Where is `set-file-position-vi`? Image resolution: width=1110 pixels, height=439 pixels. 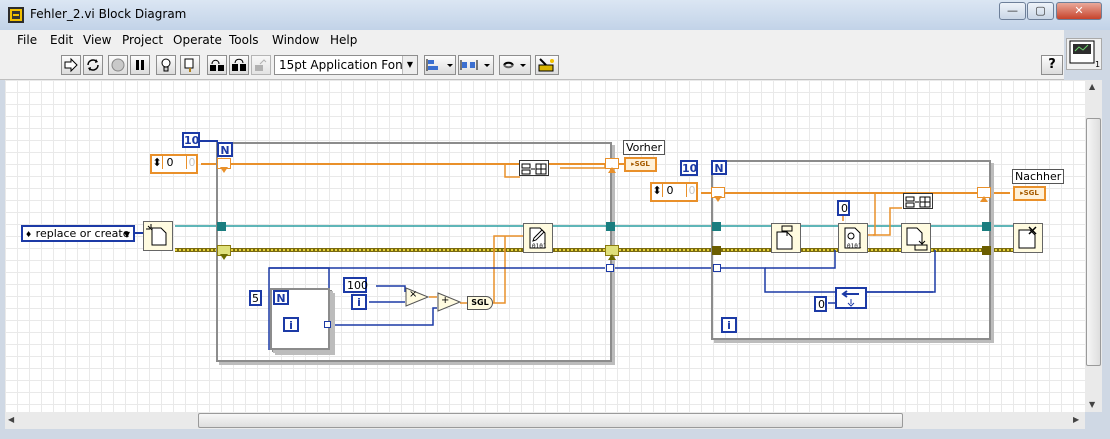 set-file-position-vi is located at coordinates (786, 238).